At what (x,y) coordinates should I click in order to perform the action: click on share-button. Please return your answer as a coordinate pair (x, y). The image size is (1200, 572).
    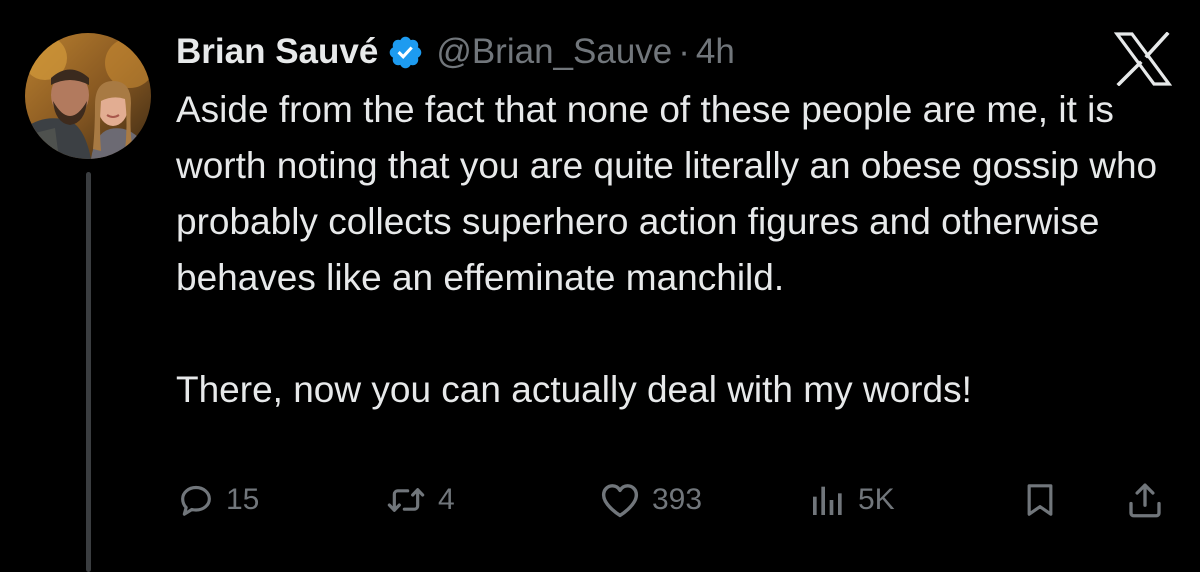
    Looking at the image, I should click on (1145, 500).